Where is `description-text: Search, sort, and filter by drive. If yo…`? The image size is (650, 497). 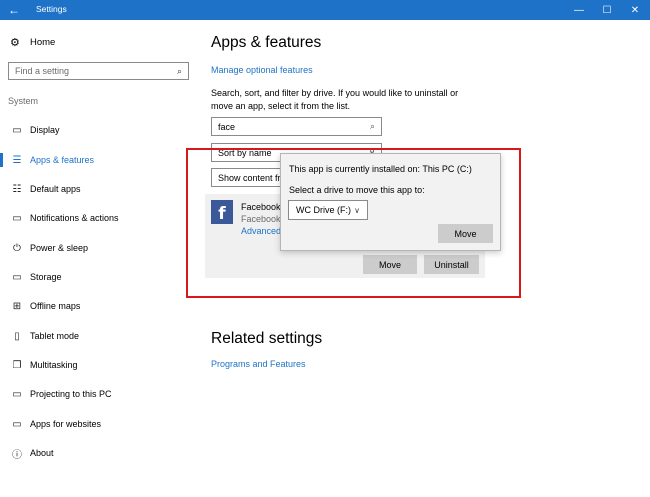 description-text: Search, sort, and filter by drive. If yo… is located at coordinates (335, 99).